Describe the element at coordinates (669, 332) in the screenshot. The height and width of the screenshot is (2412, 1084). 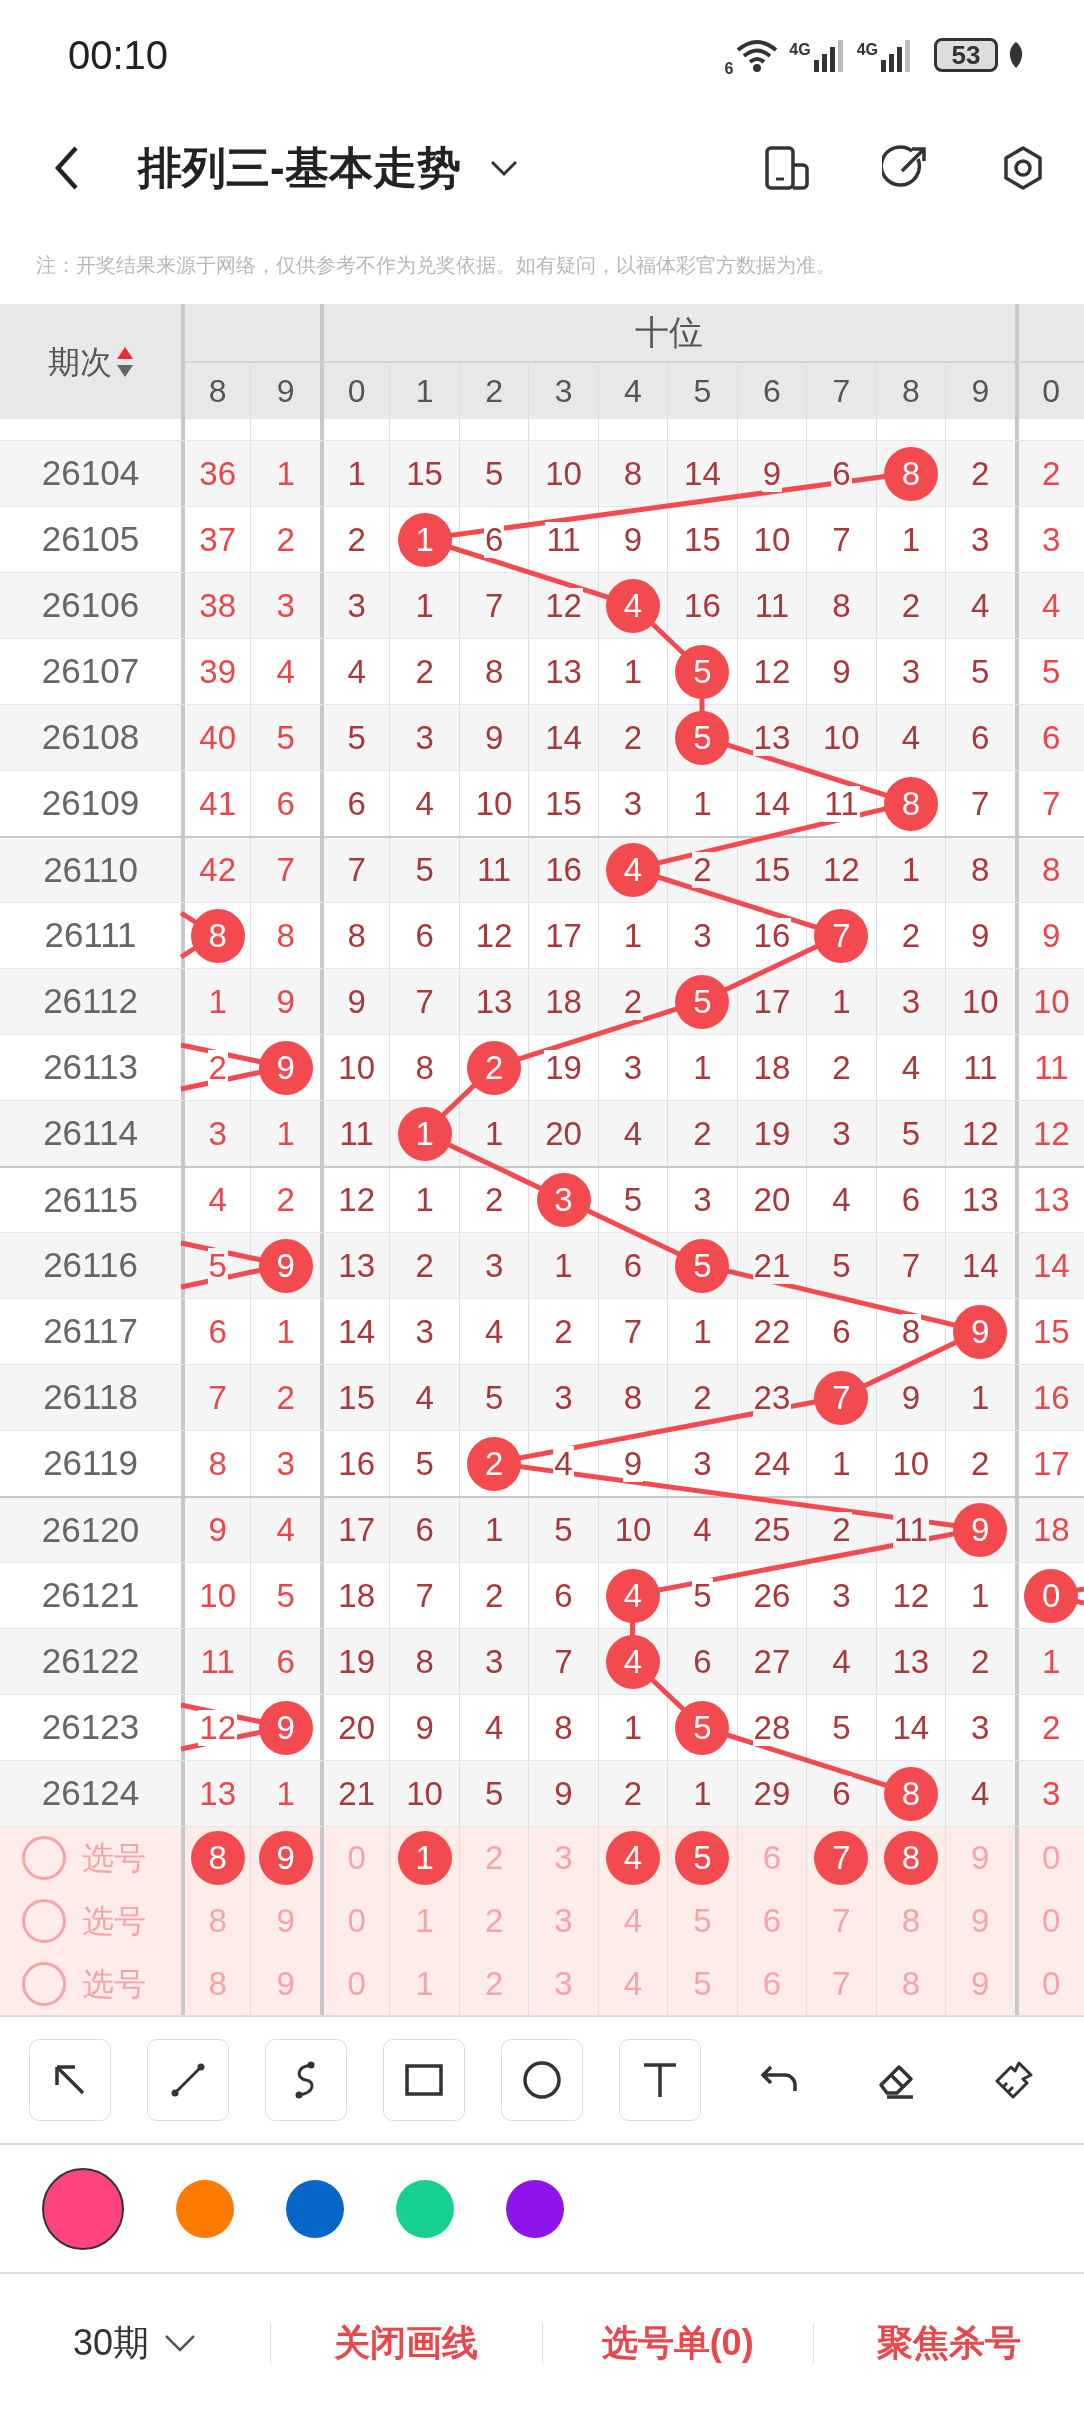
I see `group-header: 十位` at that location.